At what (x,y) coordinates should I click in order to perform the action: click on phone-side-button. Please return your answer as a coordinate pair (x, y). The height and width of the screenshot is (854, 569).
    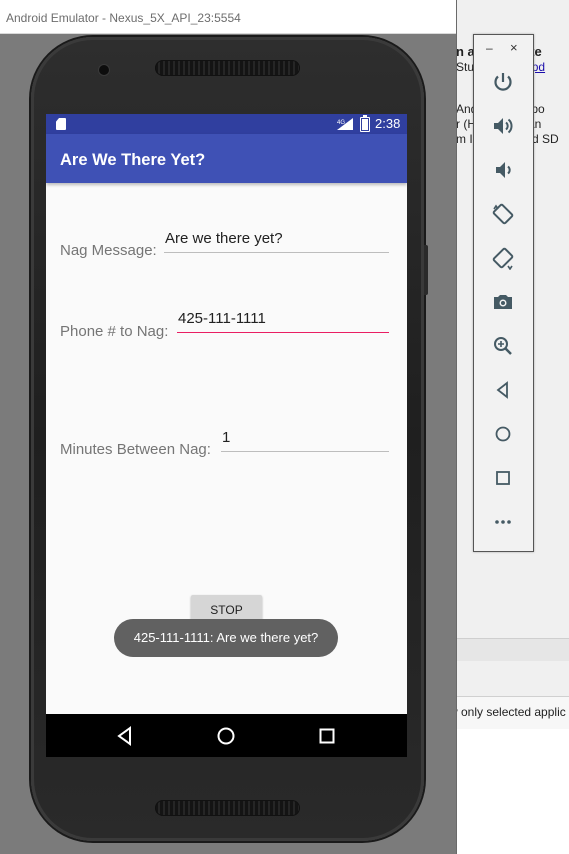
    Looking at the image, I should click on (426, 270).